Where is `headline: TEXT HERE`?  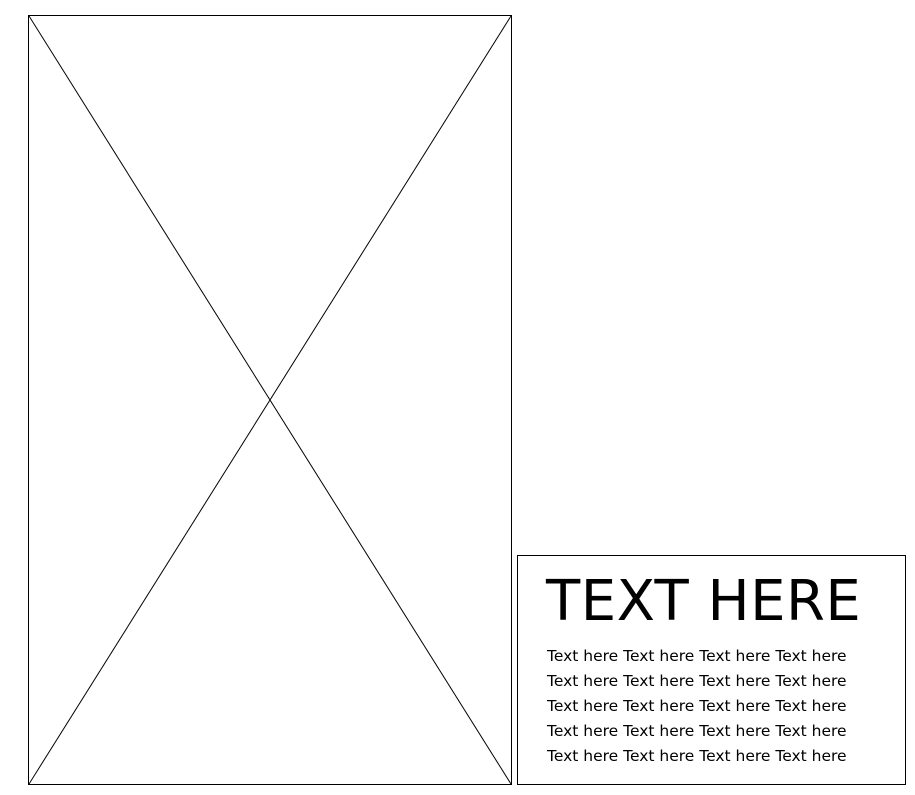 headline: TEXT HERE is located at coordinates (704, 601).